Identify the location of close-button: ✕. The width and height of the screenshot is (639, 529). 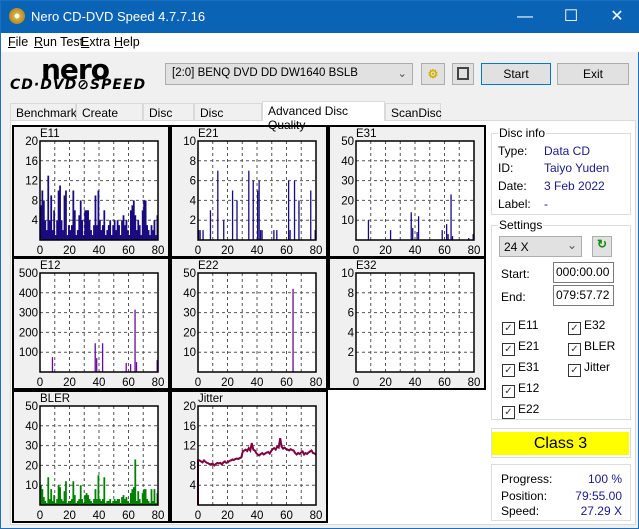
(616, 17).